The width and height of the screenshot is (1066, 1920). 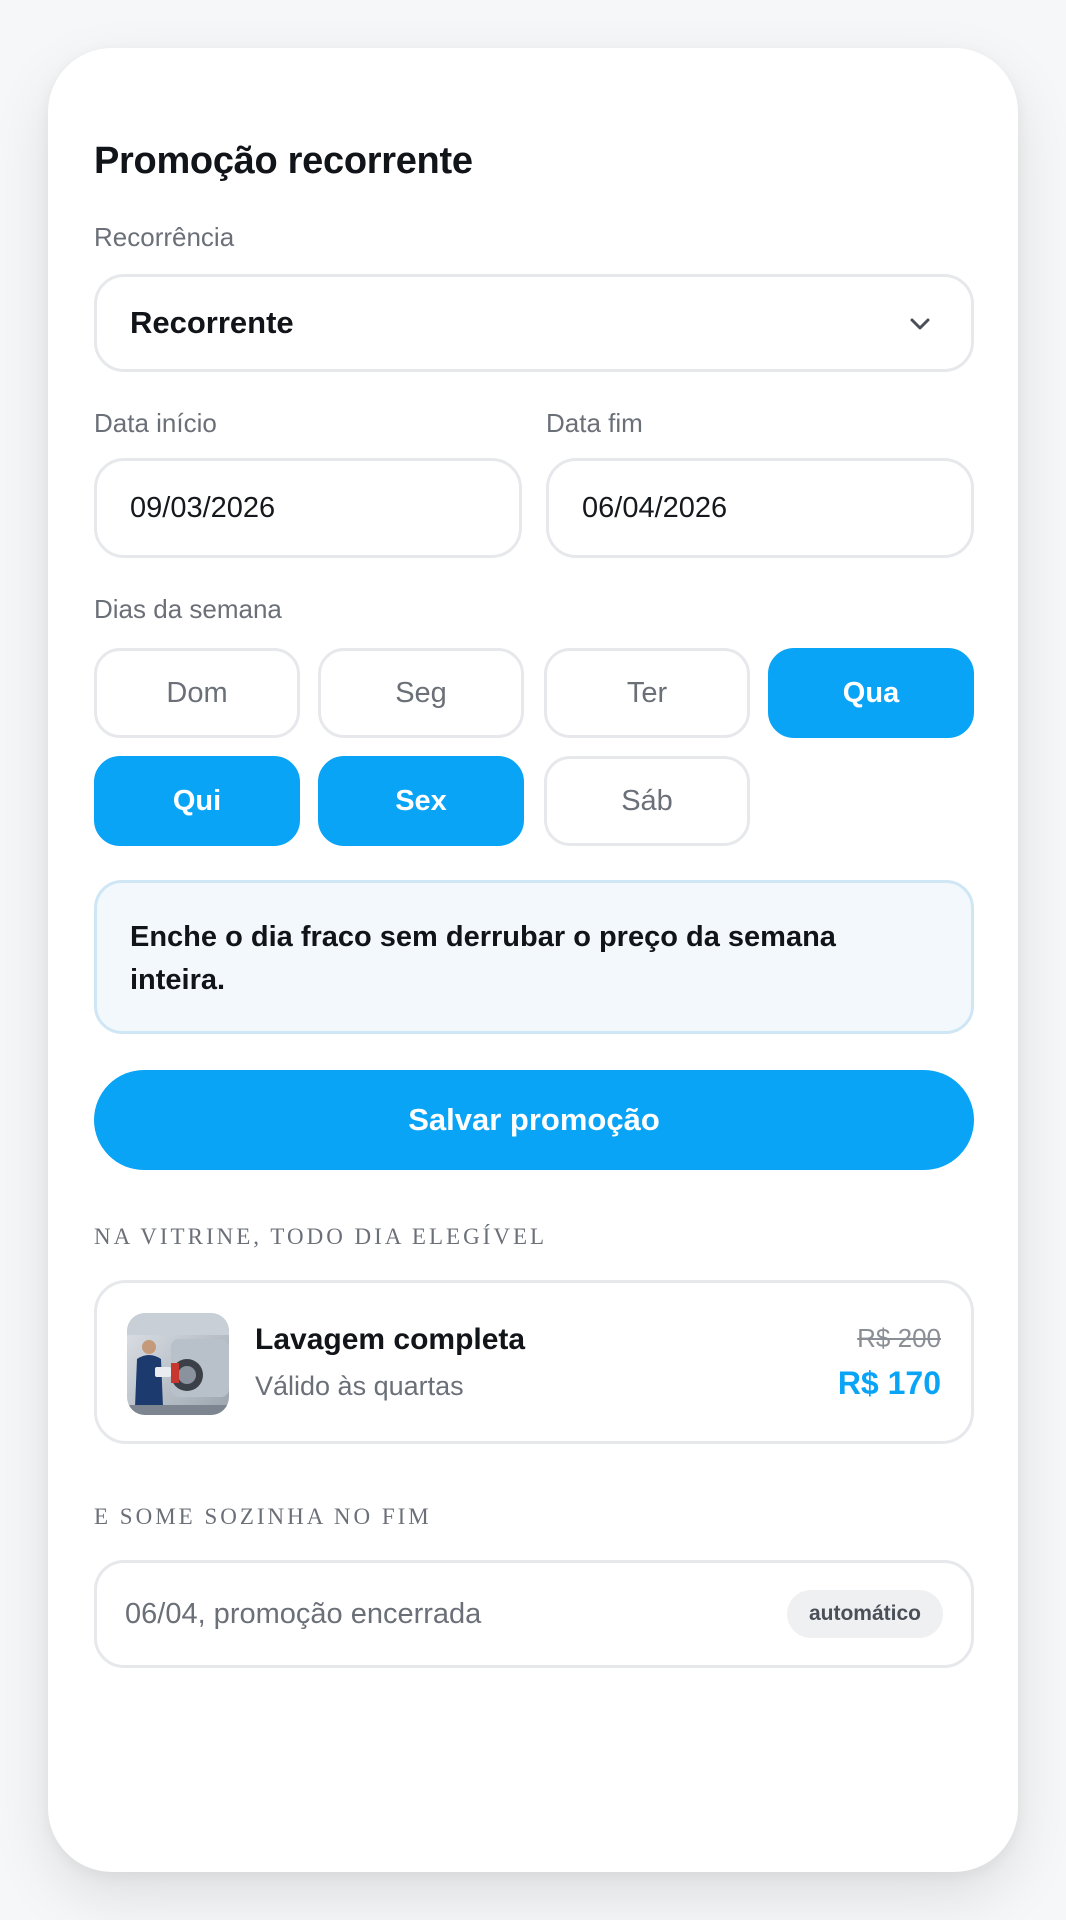 What do you see at coordinates (864, 1614) in the screenshot?
I see `status-badge: automático` at bounding box center [864, 1614].